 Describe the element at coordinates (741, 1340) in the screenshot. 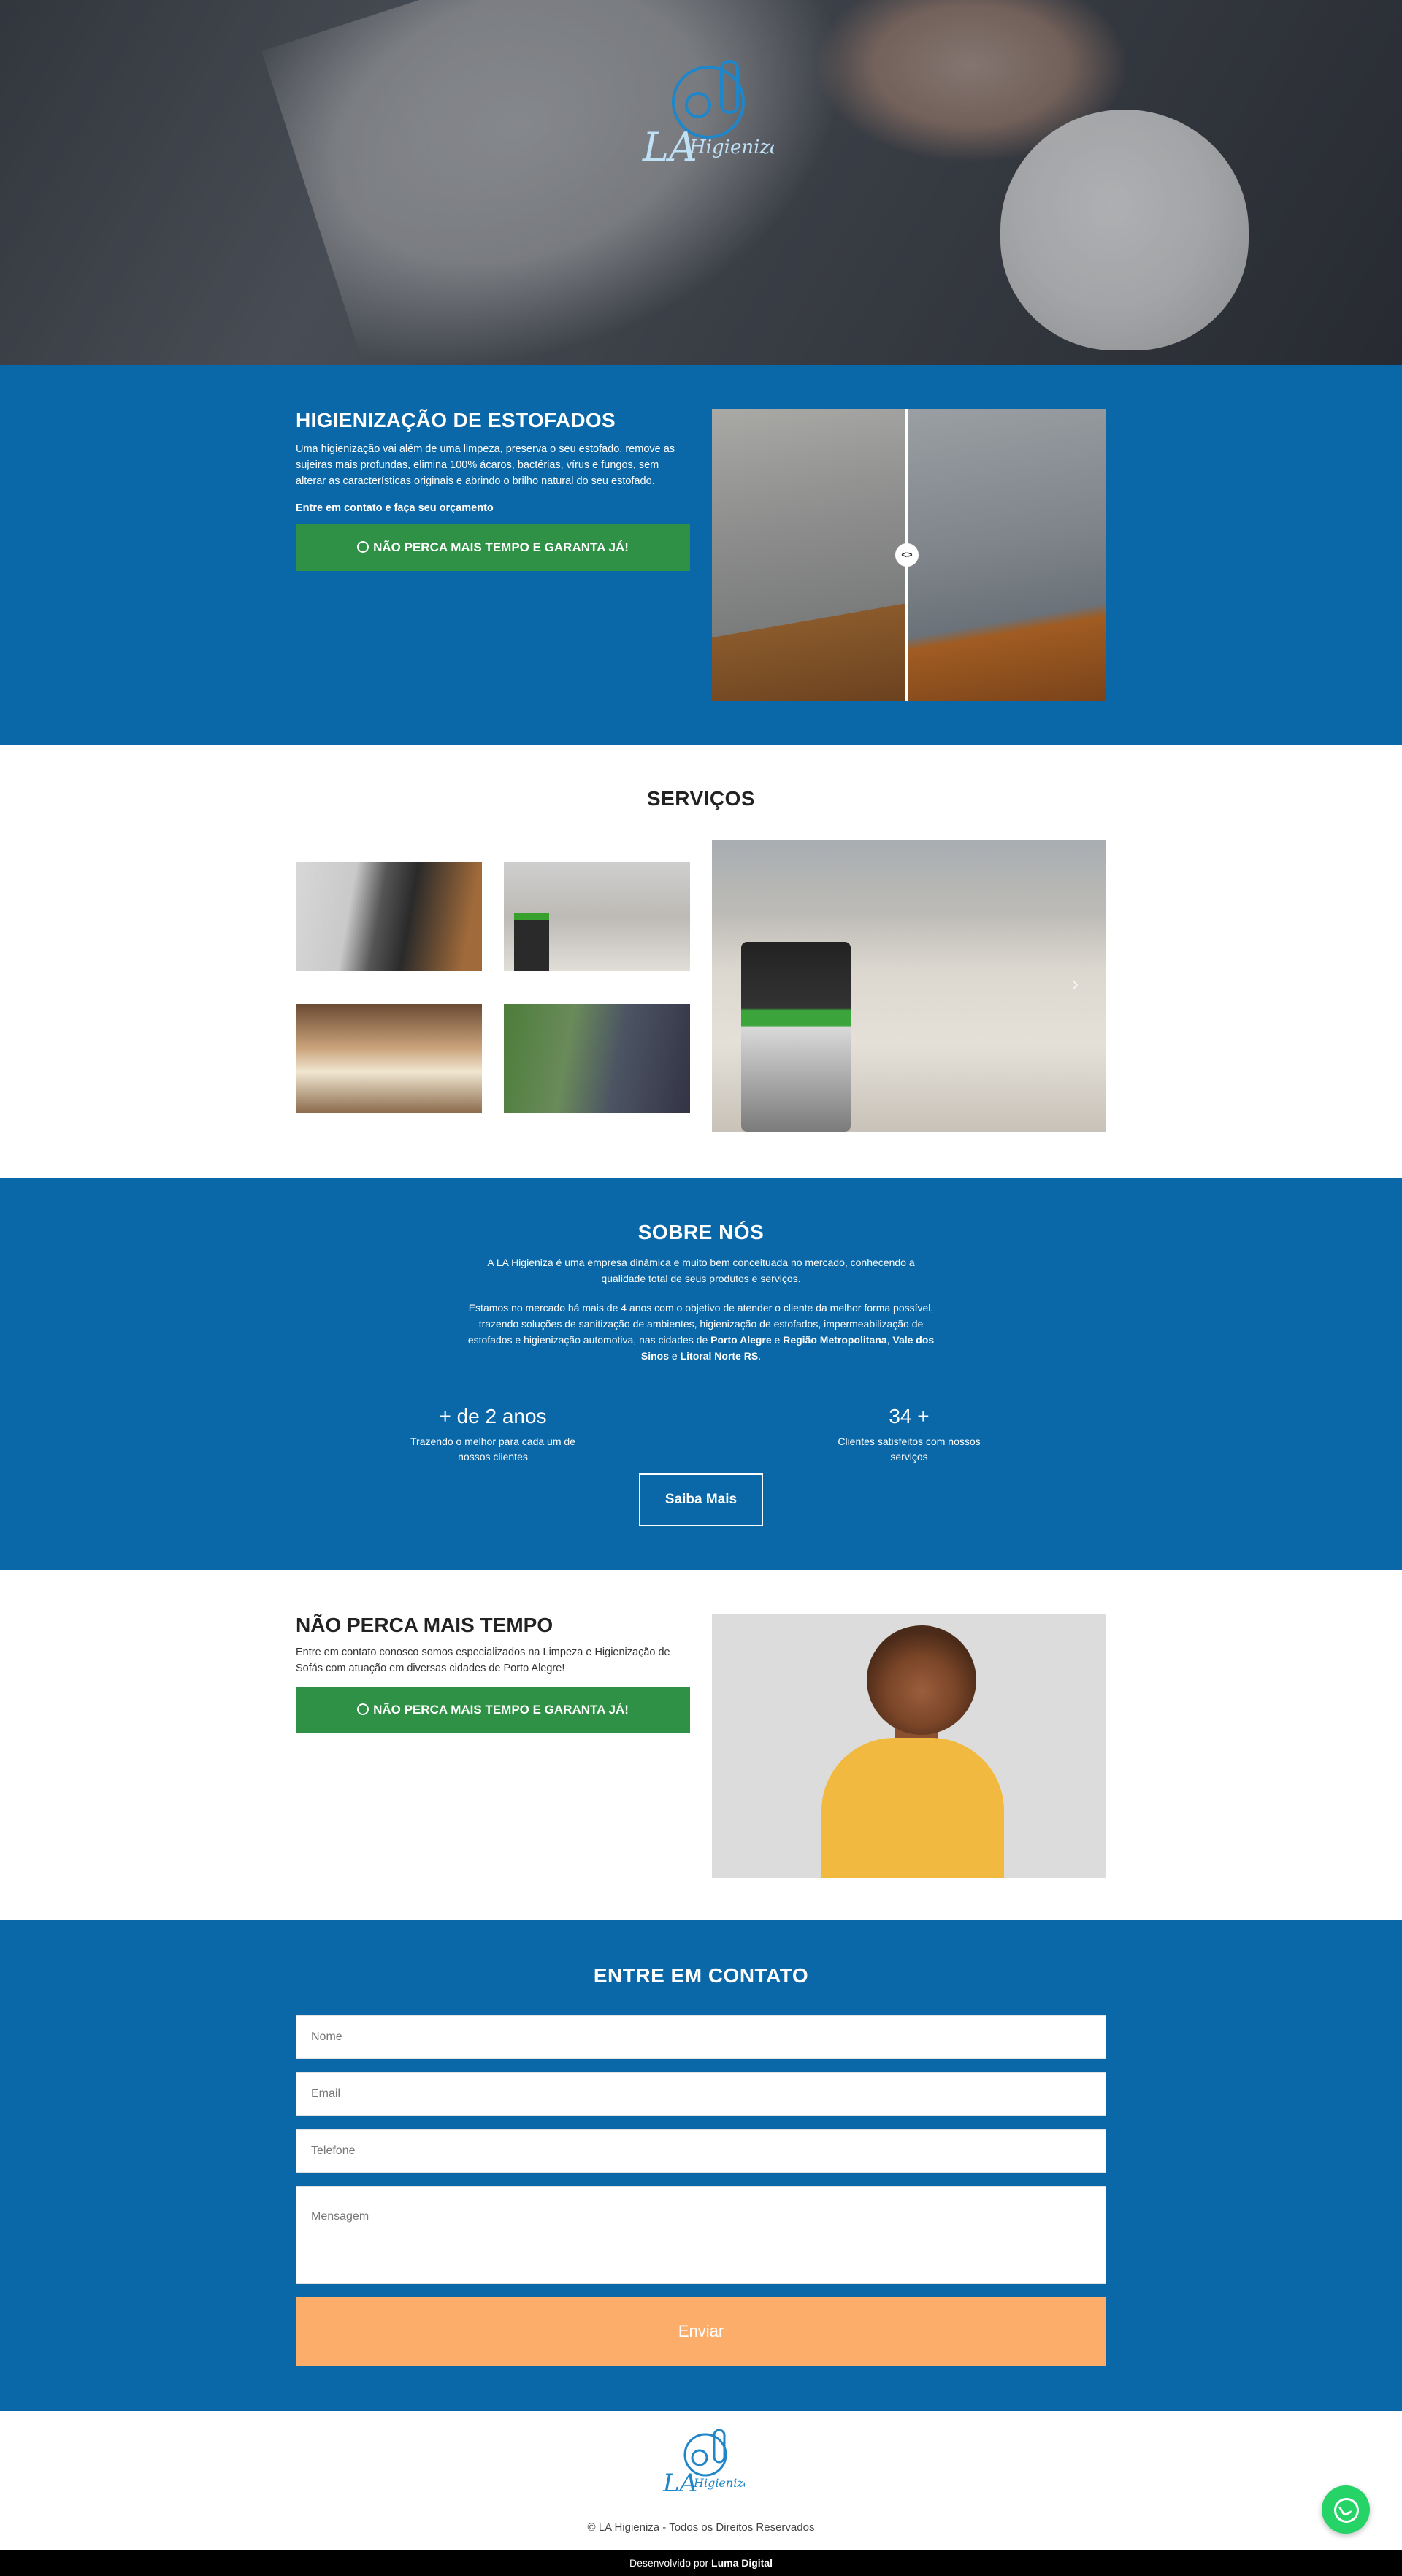

I see `about-city-1: Porto Alegre` at that location.